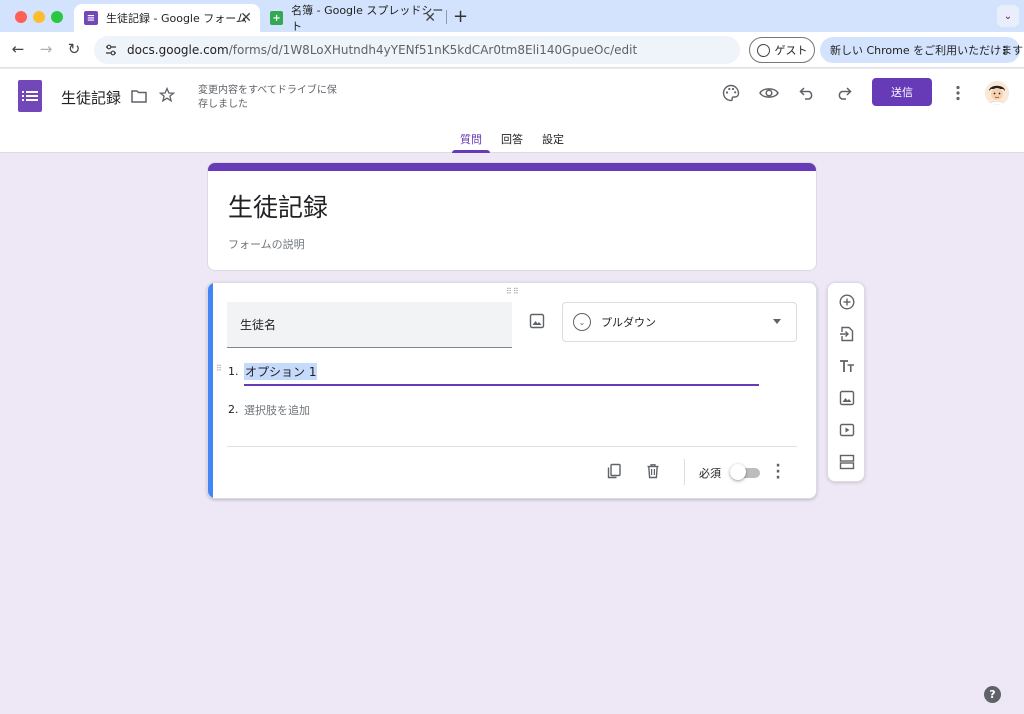 The image size is (1024, 714). What do you see at coordinates (614, 471) in the screenshot?
I see `duplicate-icon` at bounding box center [614, 471].